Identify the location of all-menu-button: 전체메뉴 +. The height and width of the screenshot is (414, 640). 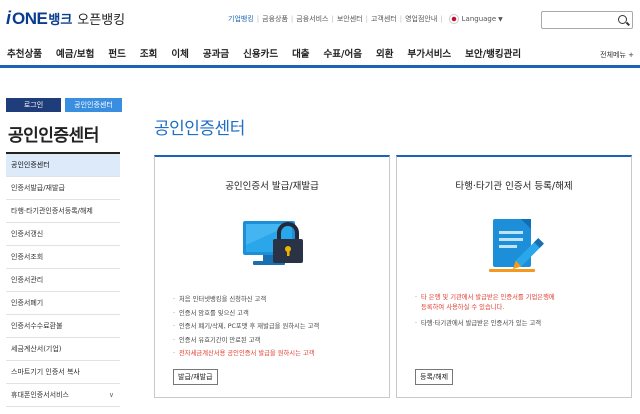
(617, 55).